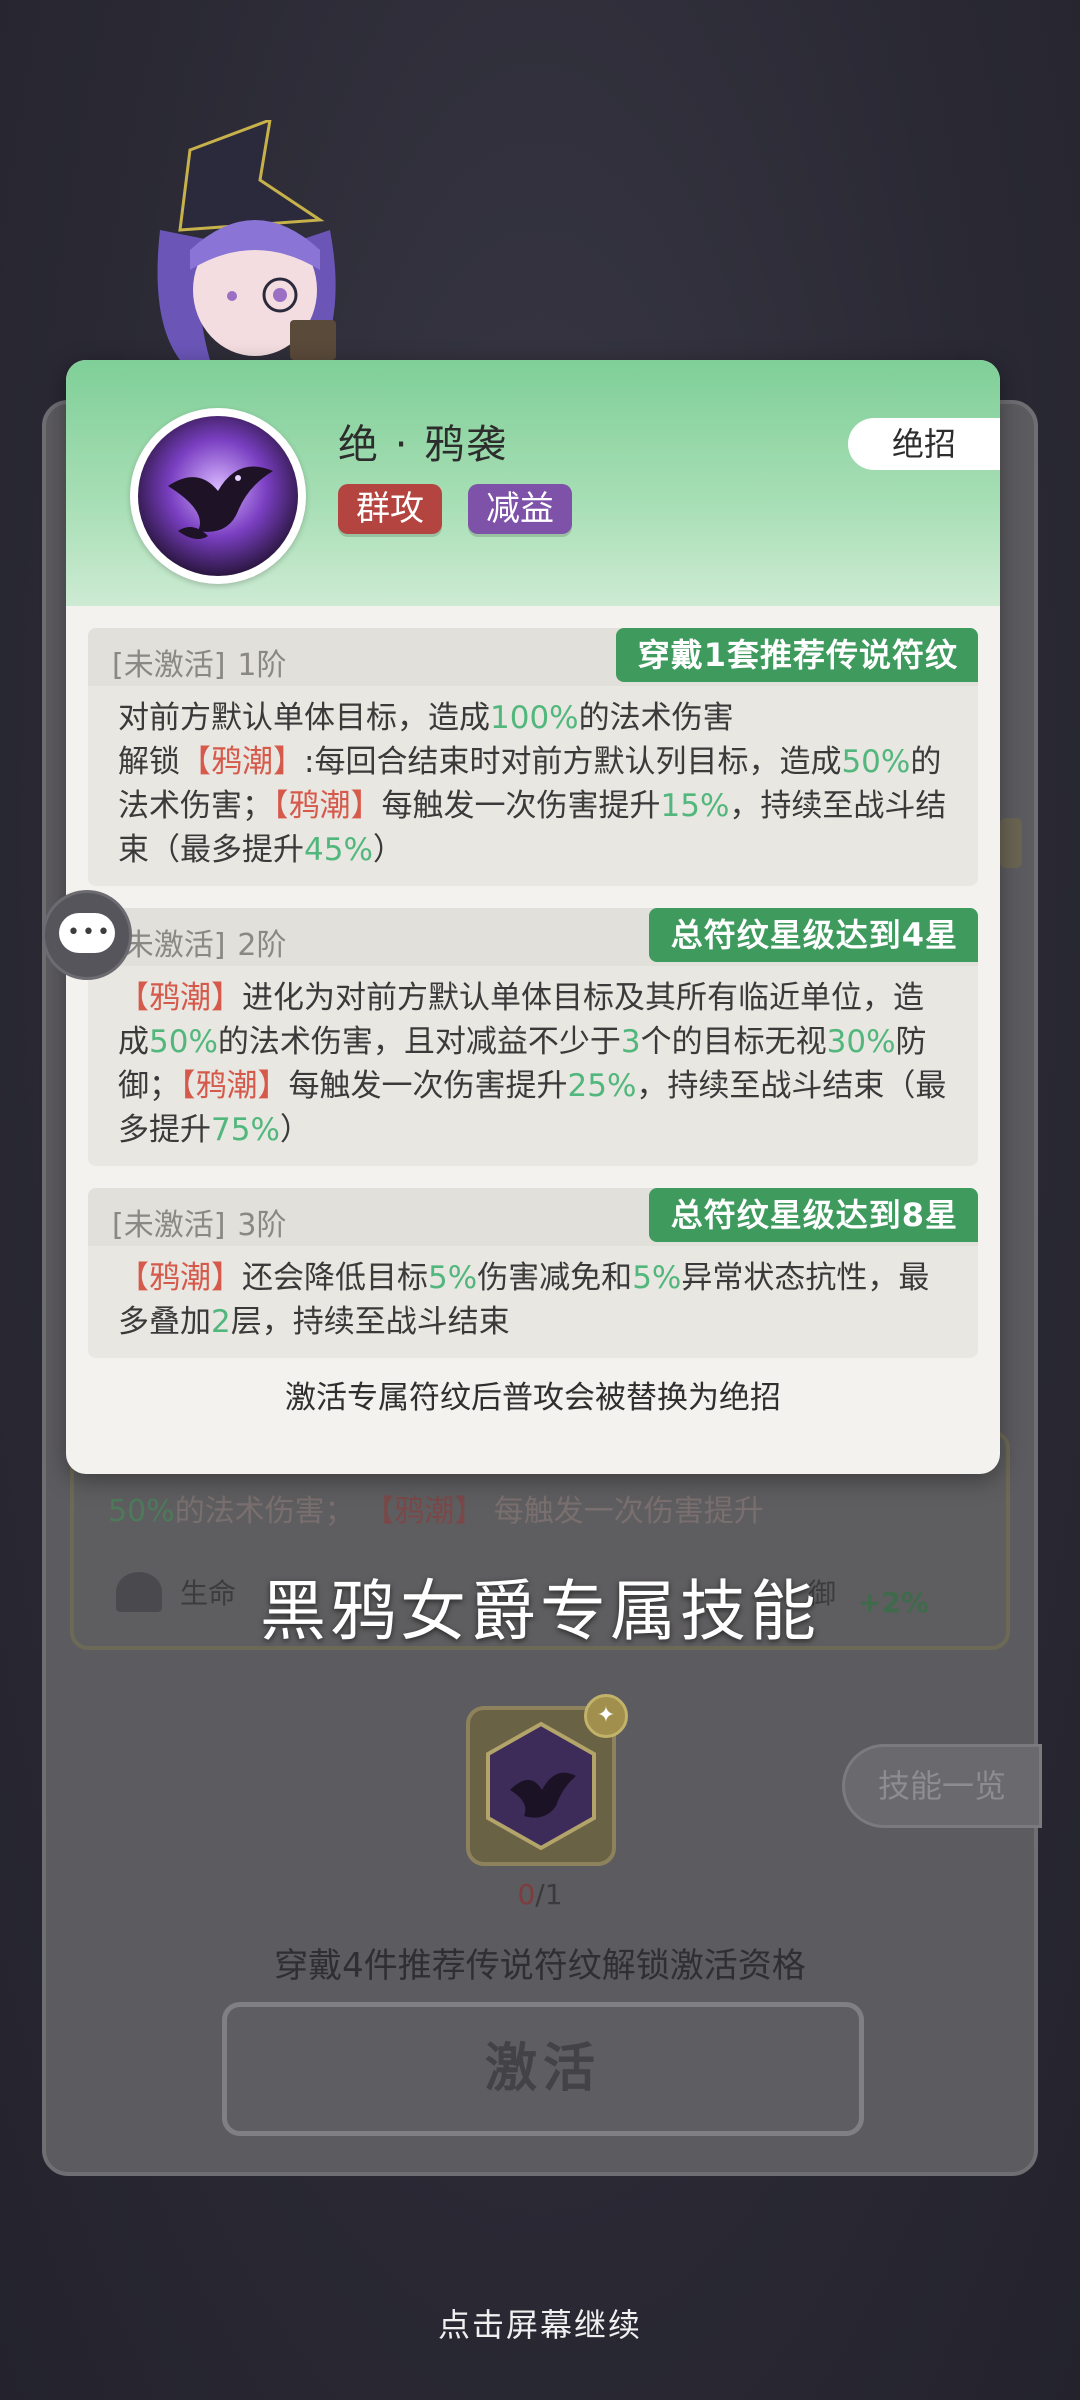  What do you see at coordinates (533, 1398) in the screenshot?
I see `card-footer-note: 激活专属符纹后普攻会被替换为绝招` at bounding box center [533, 1398].